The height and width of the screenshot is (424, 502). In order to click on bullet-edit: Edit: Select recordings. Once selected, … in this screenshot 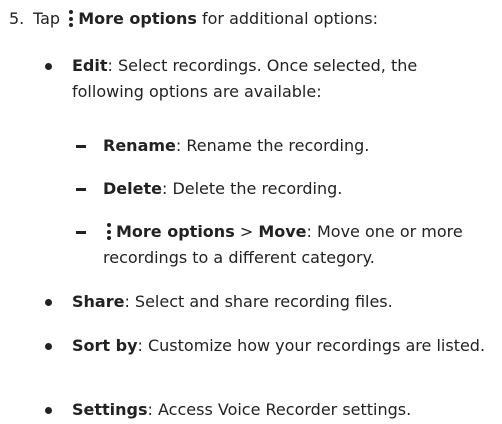, I will do `click(268, 79)`.